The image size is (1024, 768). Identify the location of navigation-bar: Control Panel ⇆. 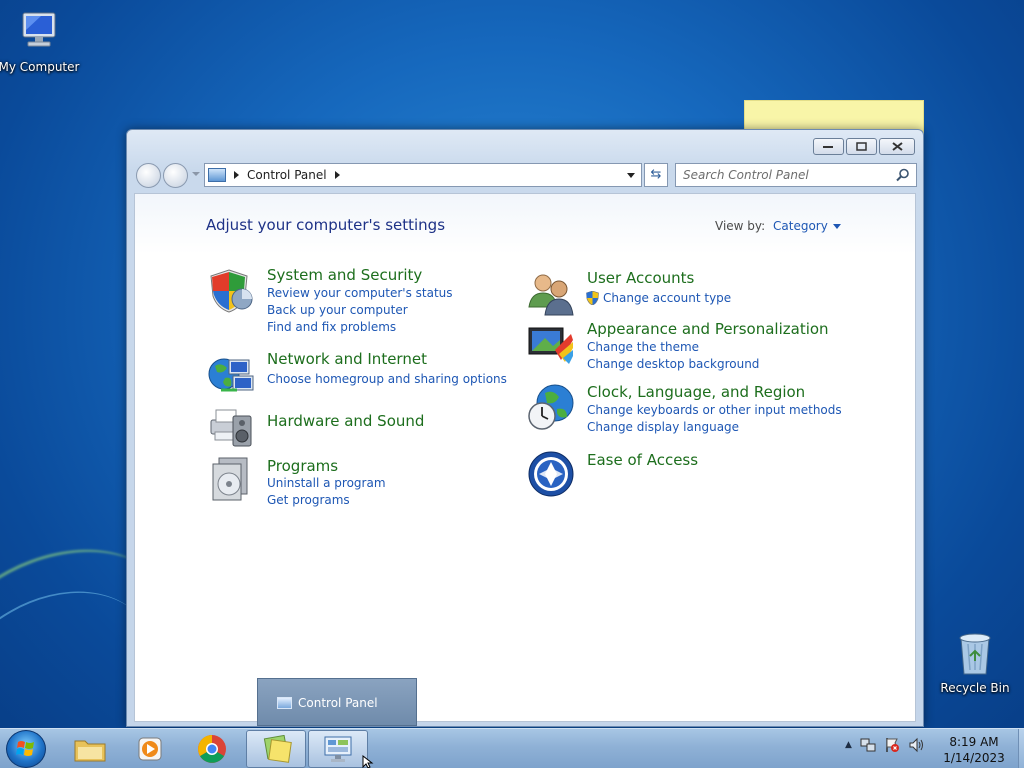
(526, 175).